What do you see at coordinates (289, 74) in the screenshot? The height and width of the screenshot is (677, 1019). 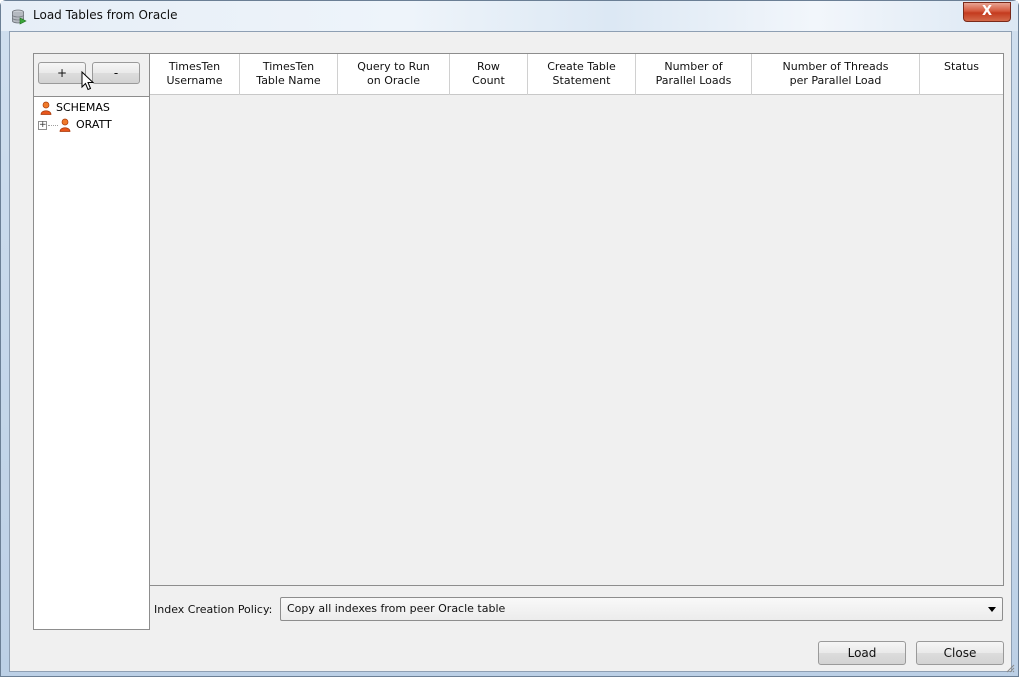 I see `column-header-timesten-table-name: TimesTen Table Name` at bounding box center [289, 74].